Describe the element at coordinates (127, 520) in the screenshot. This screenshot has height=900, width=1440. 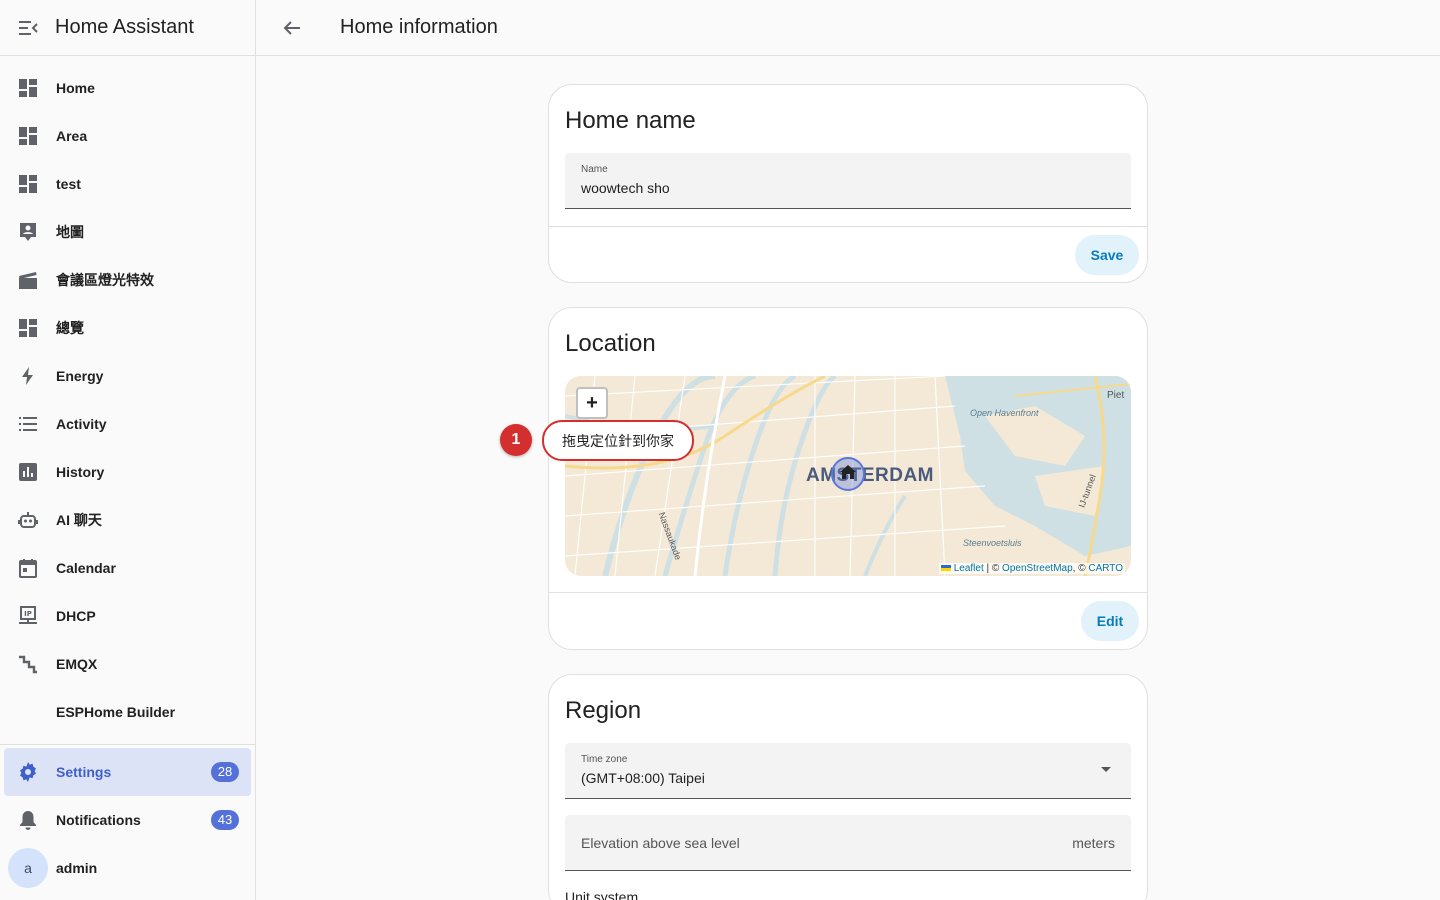
I see `sidebar-item-ai-chat: AI 聊天` at that location.